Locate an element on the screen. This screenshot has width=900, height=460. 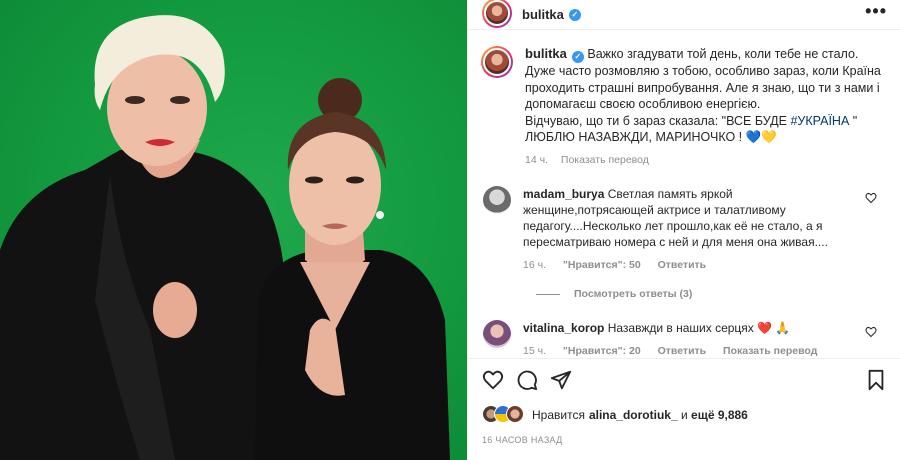
caption-avatar is located at coordinates (497, 62).